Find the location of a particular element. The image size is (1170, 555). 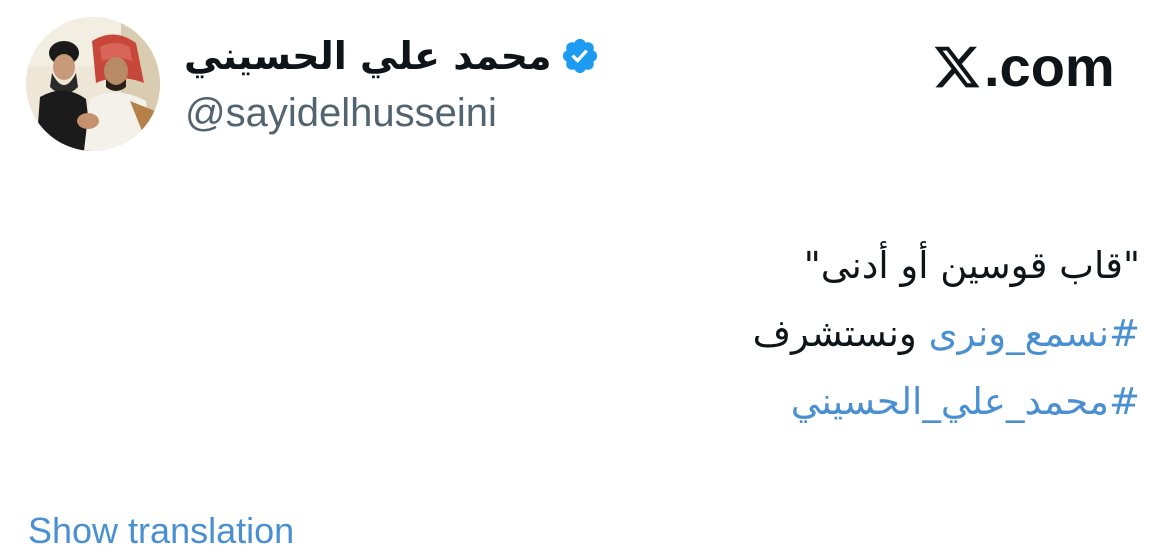

profile-photo is located at coordinates (93, 84).